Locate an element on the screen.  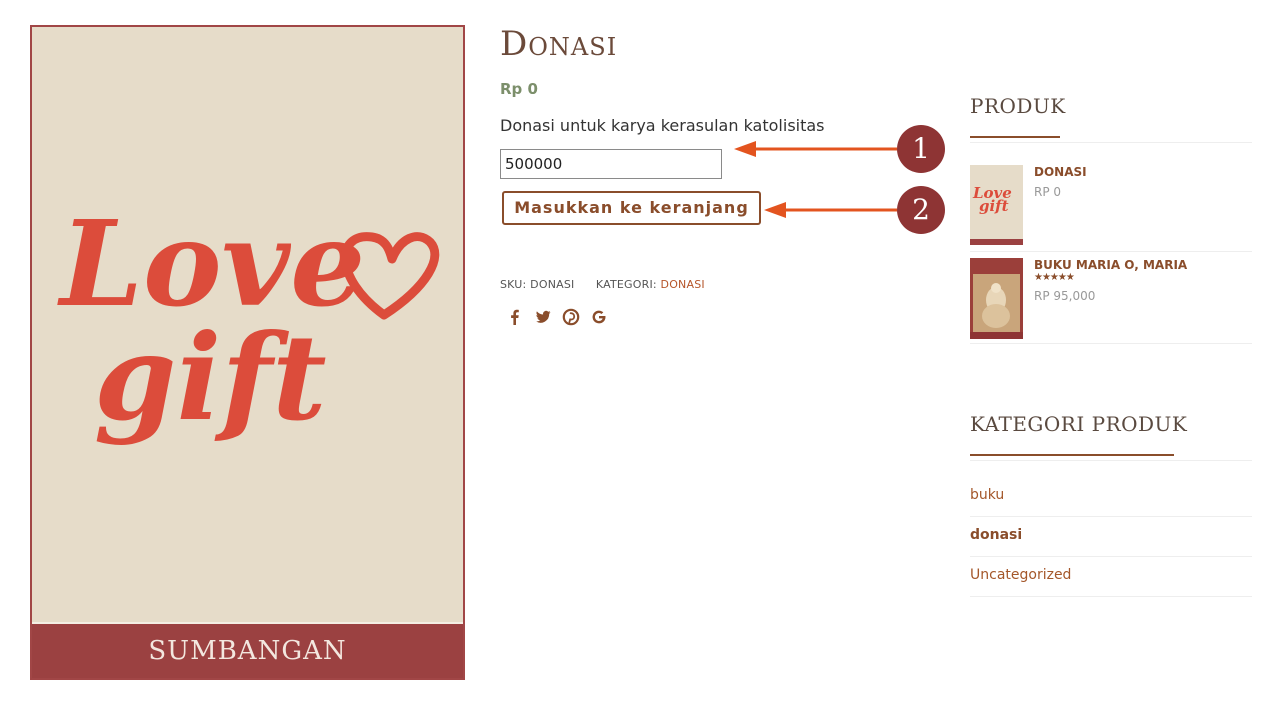
product-thumbnail is located at coordinates (996, 298).